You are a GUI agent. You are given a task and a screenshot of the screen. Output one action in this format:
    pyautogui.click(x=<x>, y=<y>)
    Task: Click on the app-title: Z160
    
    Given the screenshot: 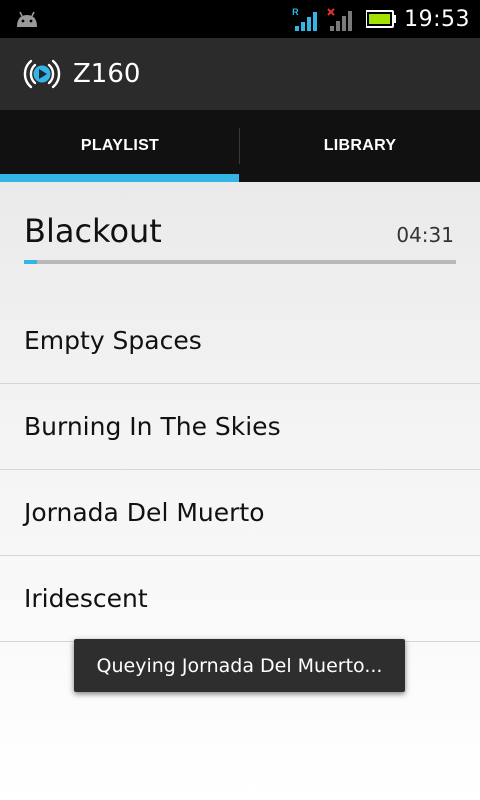 What is the action you would take?
    pyautogui.click(x=107, y=74)
    